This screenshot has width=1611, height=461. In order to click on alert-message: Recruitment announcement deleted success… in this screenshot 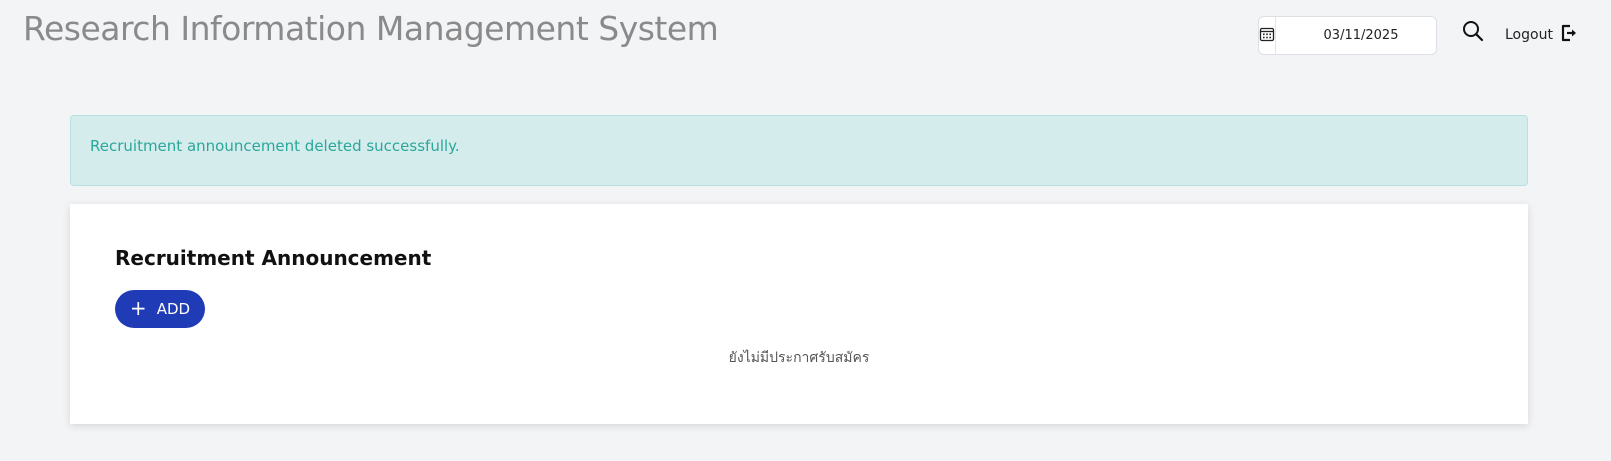, I will do `click(275, 146)`.